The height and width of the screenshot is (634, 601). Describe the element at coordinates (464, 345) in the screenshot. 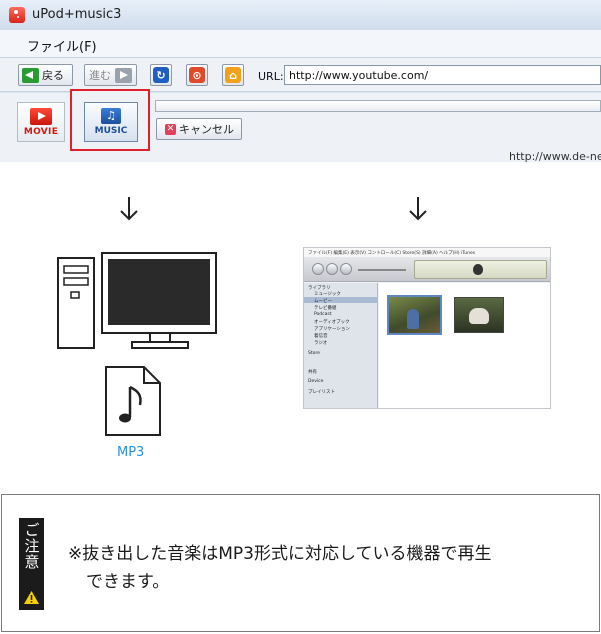

I see `itunes-content` at that location.